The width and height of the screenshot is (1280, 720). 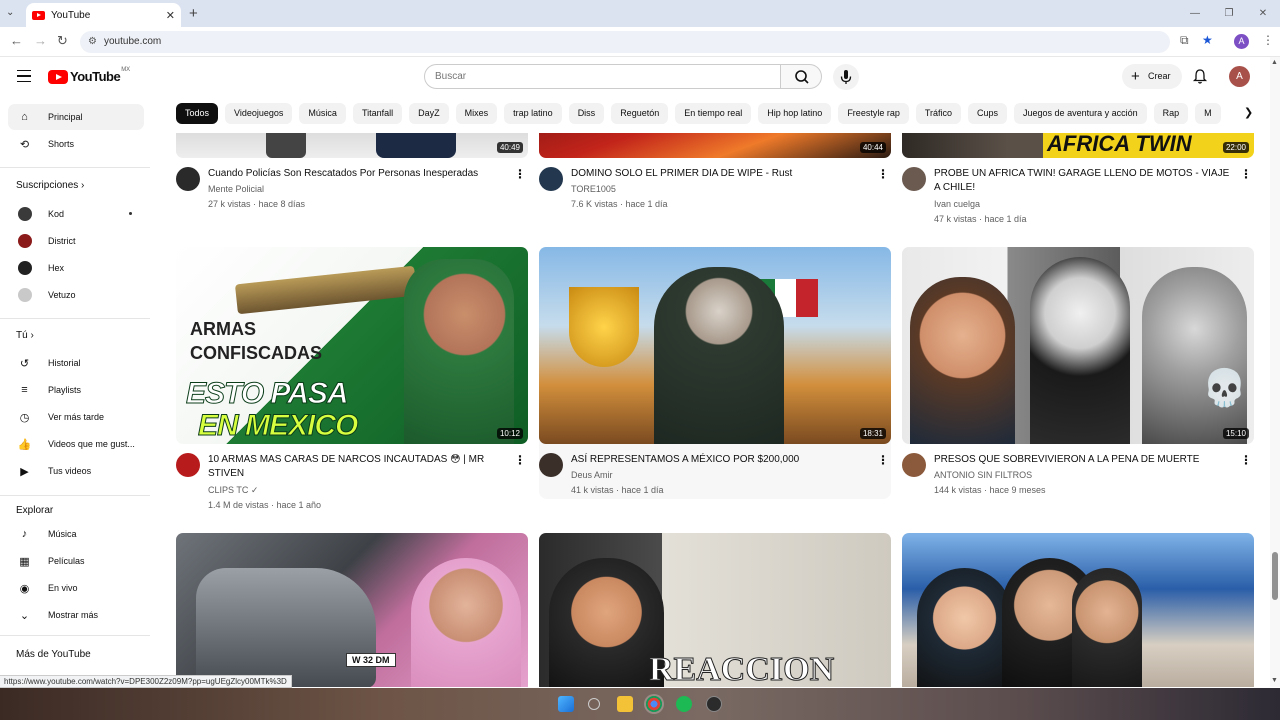 I want to click on scrollbar-thumb, so click(x=1275, y=576).